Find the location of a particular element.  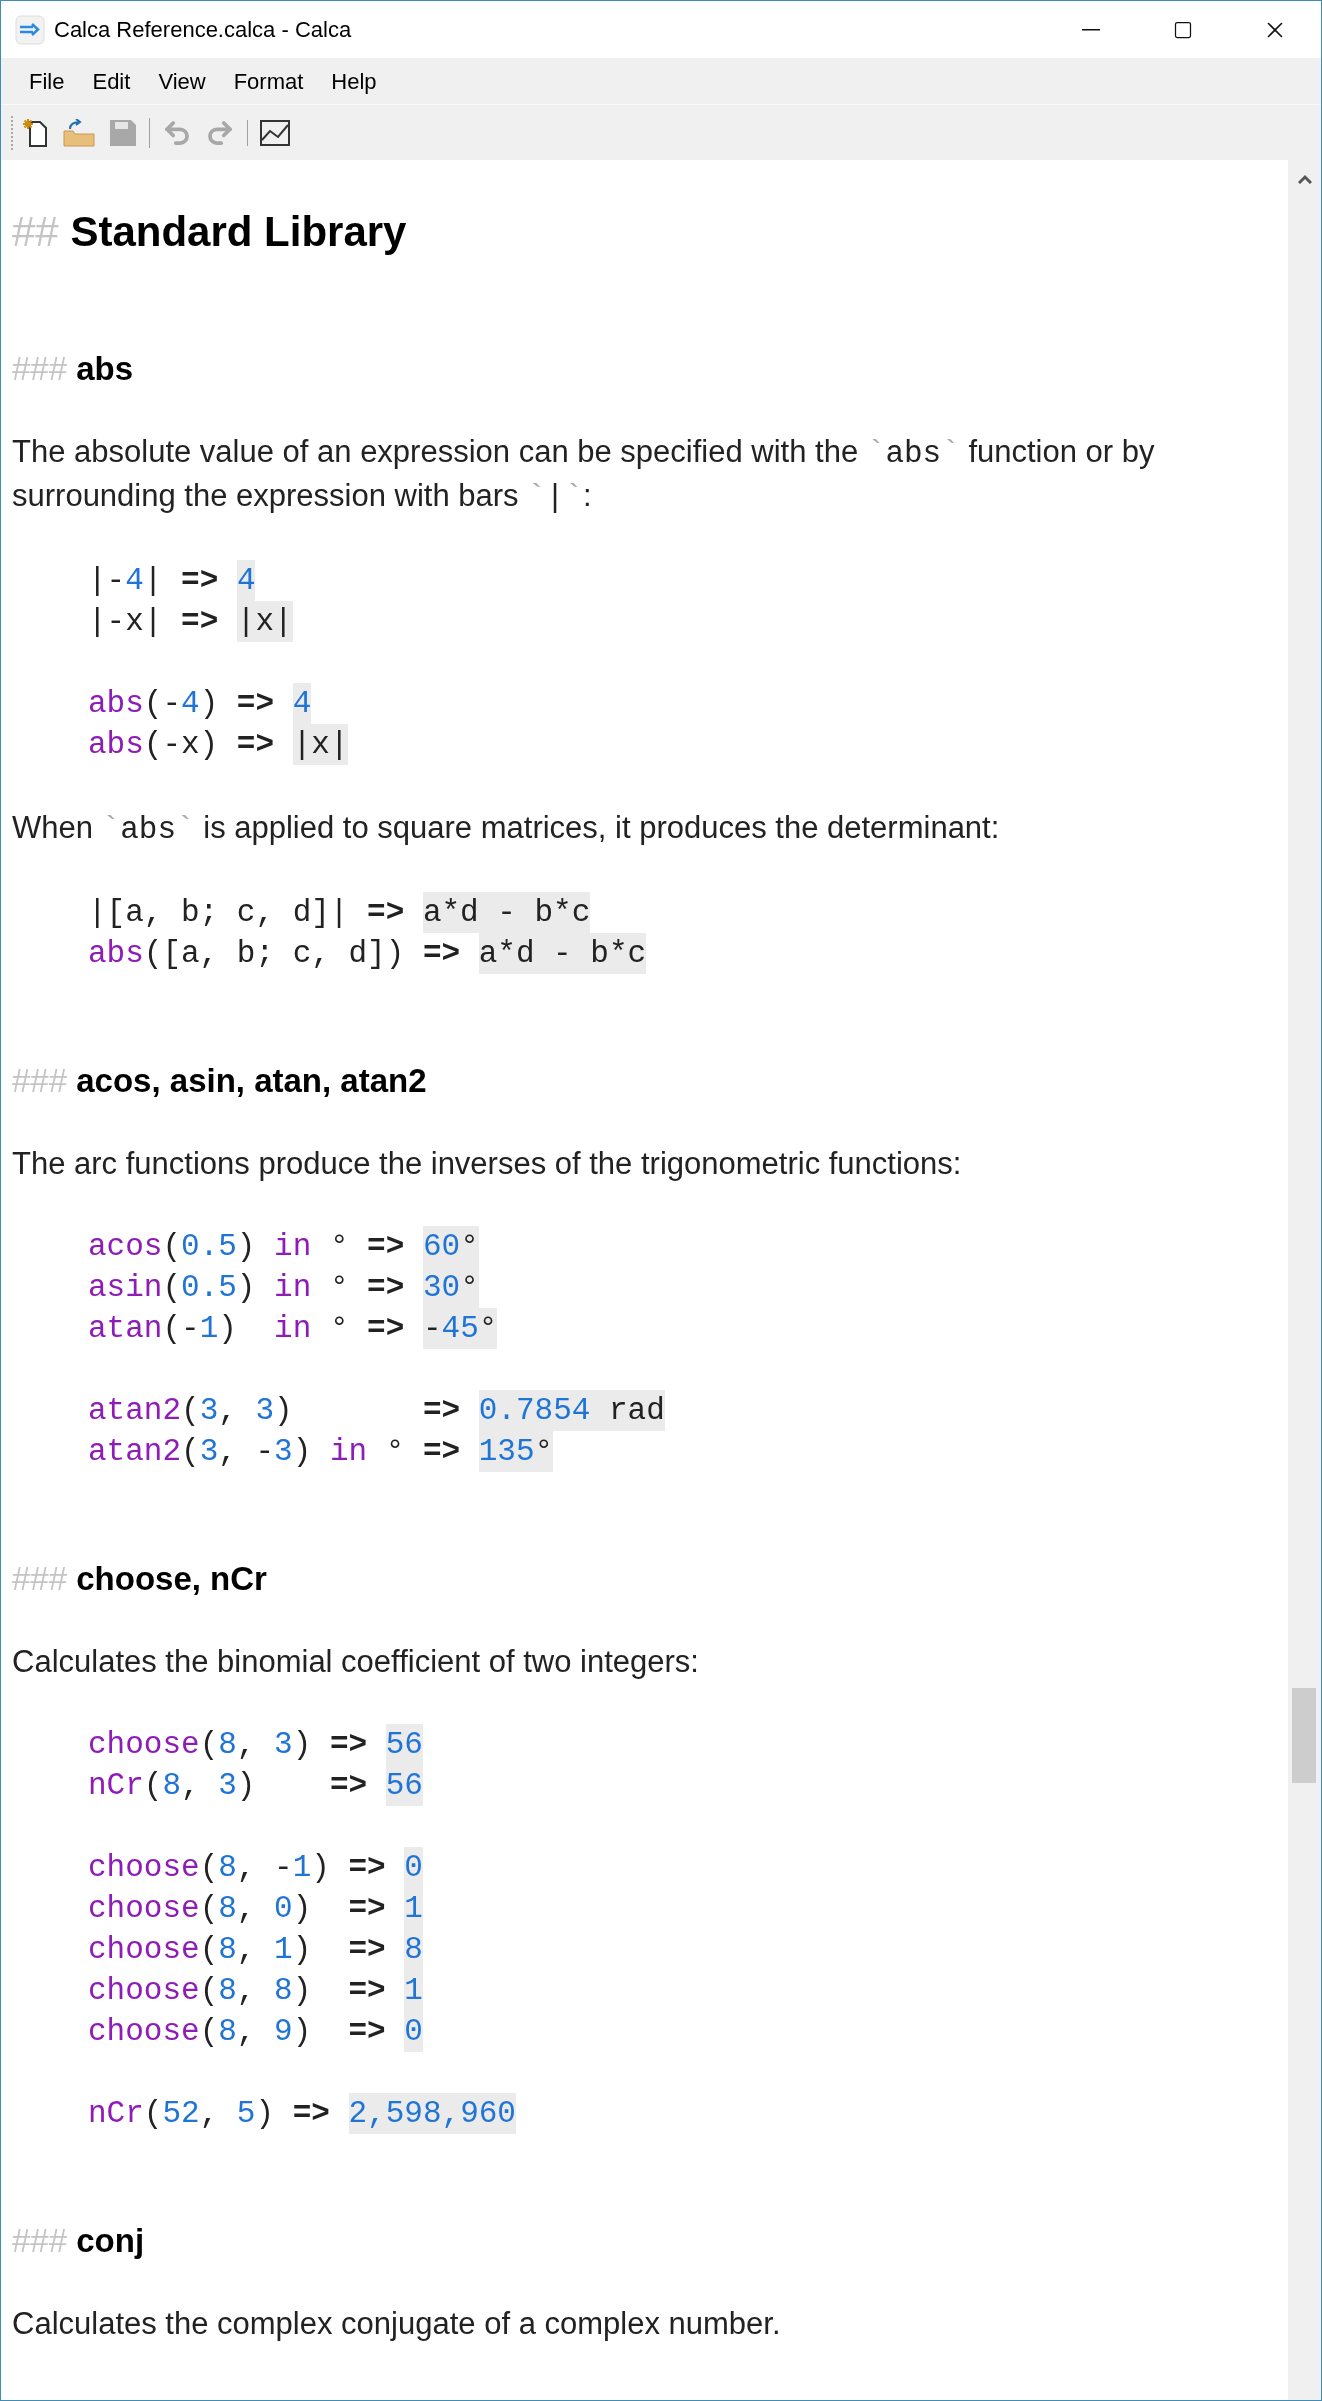

code-expression: choose(8, 0) => is located at coordinates (237, 1909).